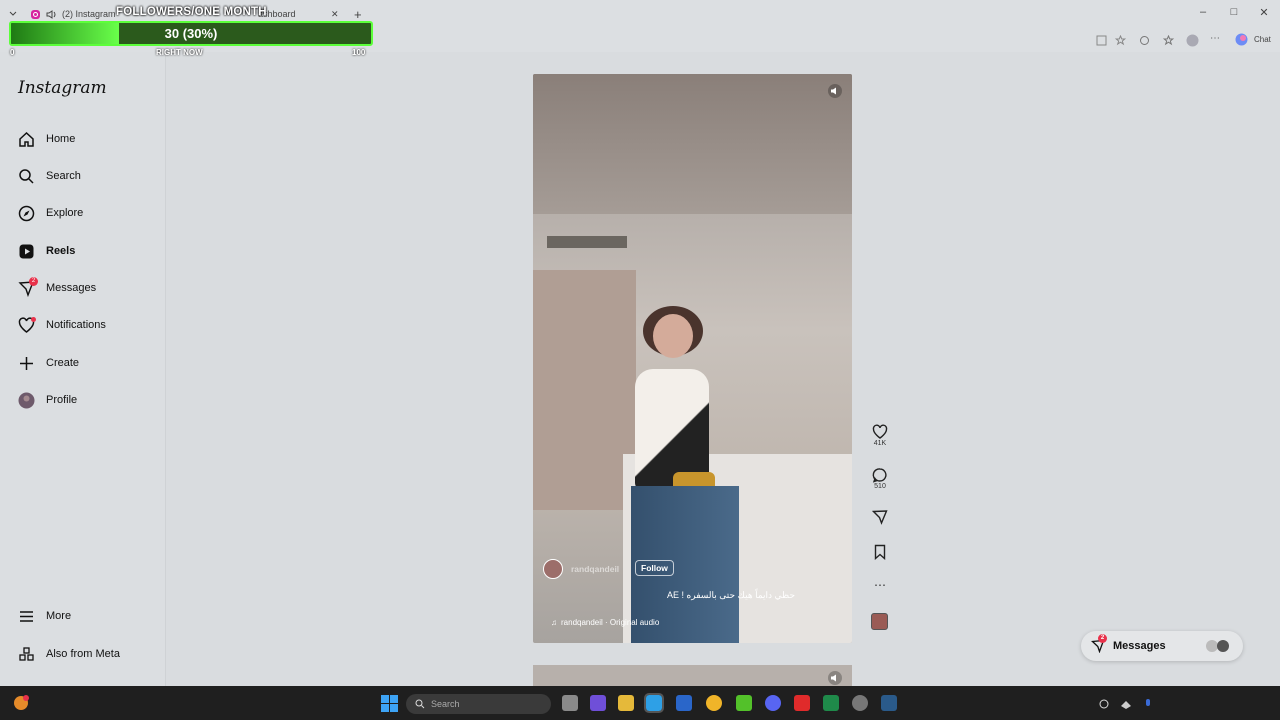 This screenshot has height=720, width=1280. I want to click on compass-icon, so click(26, 213).